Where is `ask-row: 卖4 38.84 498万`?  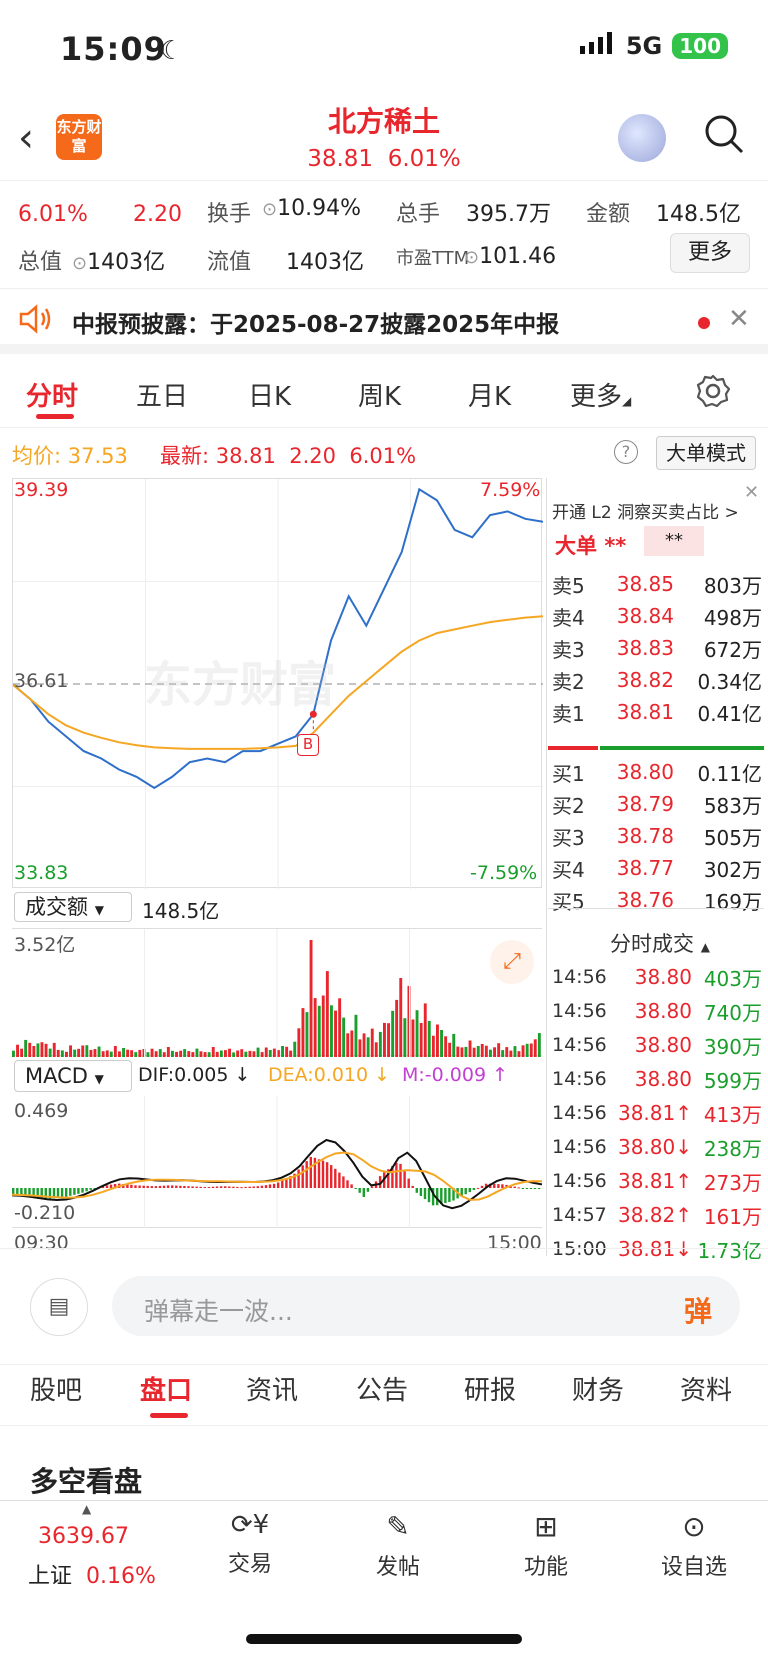 ask-row: 卖4 38.84 498万 is located at coordinates (657, 616).